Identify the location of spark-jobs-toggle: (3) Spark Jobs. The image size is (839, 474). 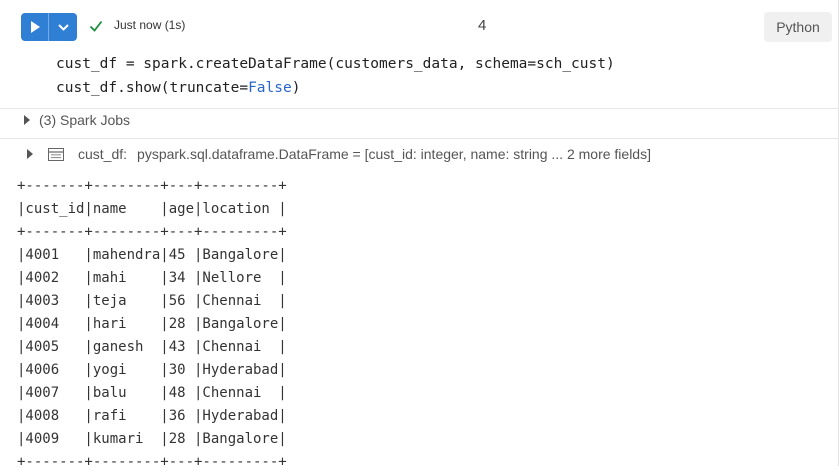
(77, 120).